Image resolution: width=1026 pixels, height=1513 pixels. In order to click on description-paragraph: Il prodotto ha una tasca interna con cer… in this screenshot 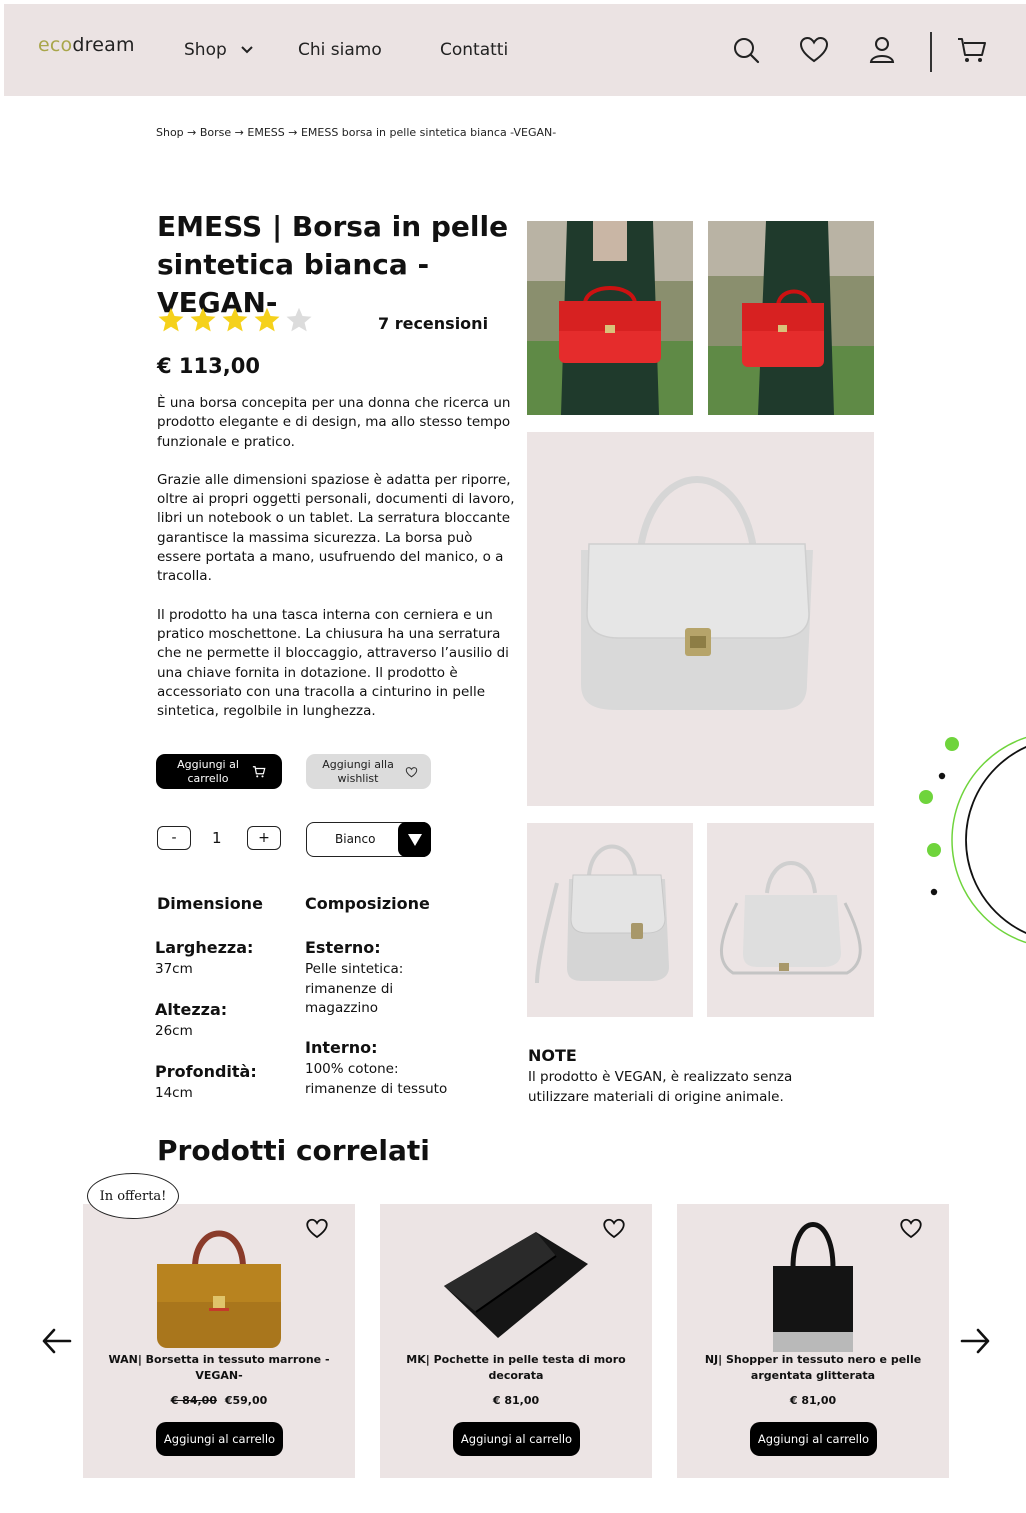, I will do `click(333, 663)`.